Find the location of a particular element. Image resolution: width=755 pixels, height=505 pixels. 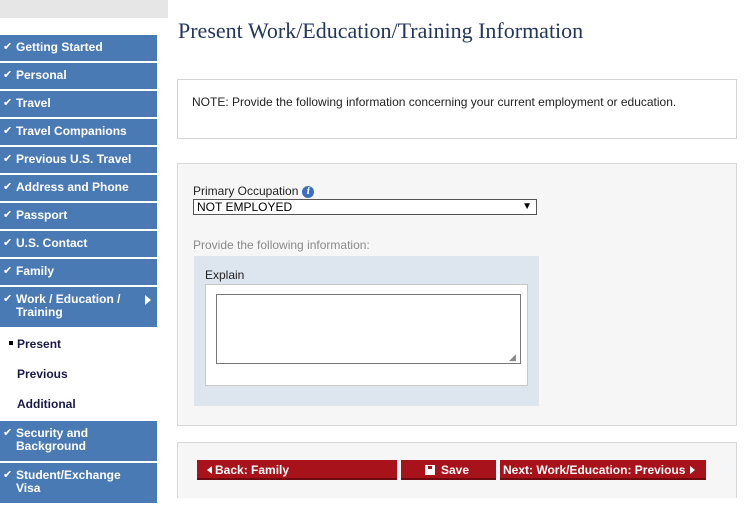

sidebar-item-label: Travel is located at coordinates (33, 103).